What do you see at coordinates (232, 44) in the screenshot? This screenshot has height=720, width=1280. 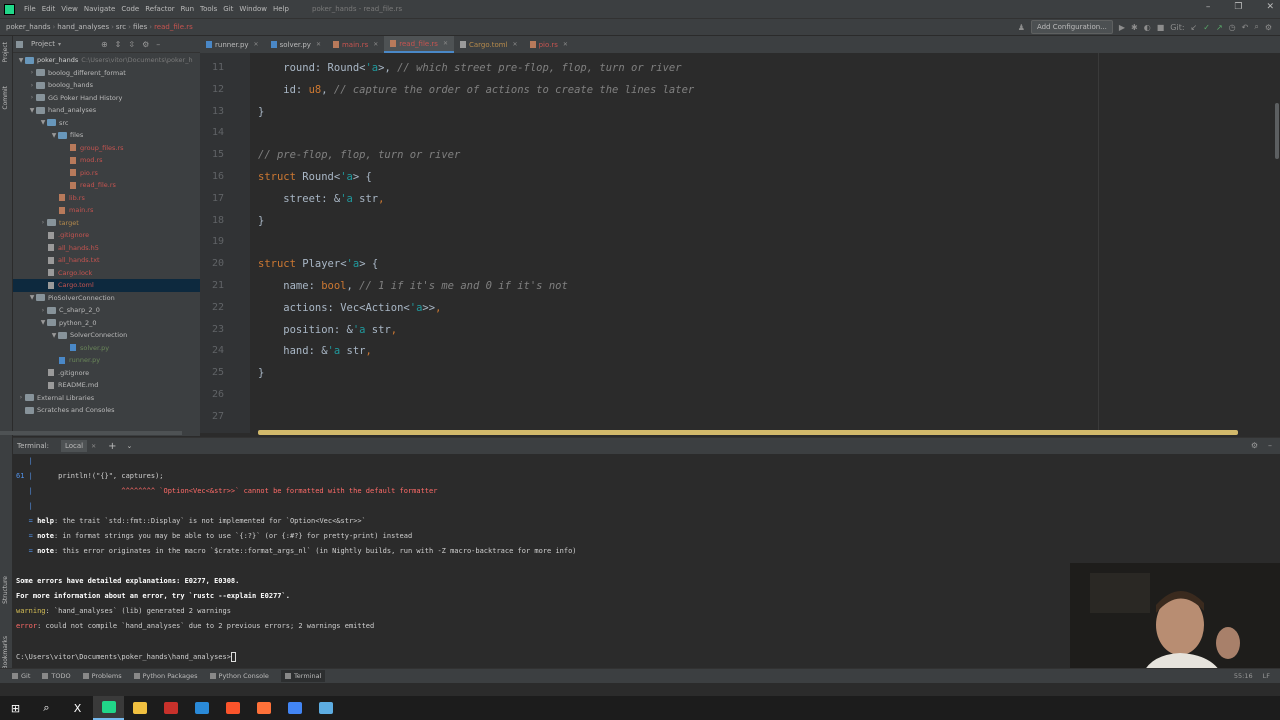 I see `editor-tab: runner.py ✕` at bounding box center [232, 44].